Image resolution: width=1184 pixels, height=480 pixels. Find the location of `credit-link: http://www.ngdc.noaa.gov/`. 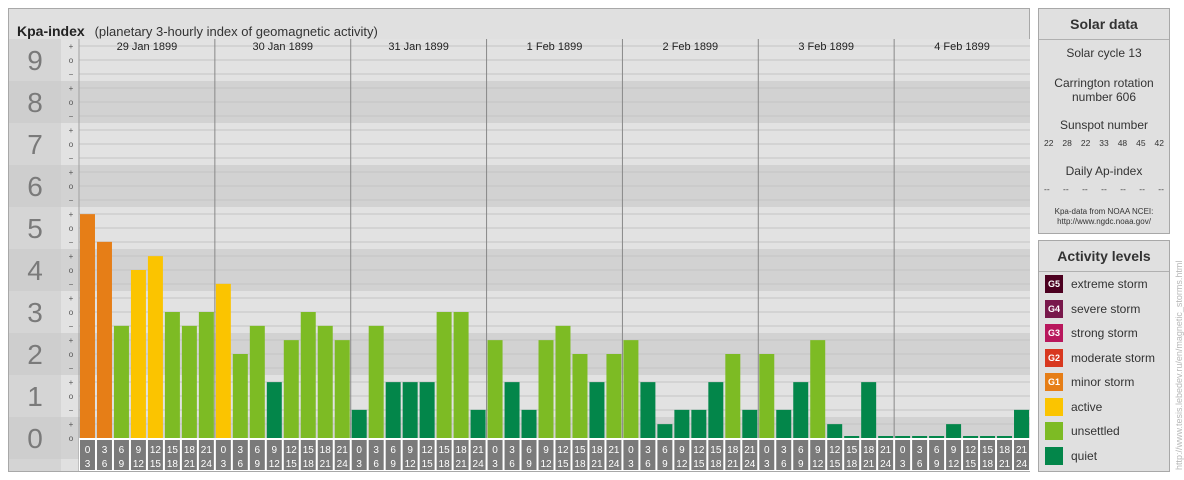

credit-link: http://www.ngdc.noaa.gov/ is located at coordinates (1104, 222).